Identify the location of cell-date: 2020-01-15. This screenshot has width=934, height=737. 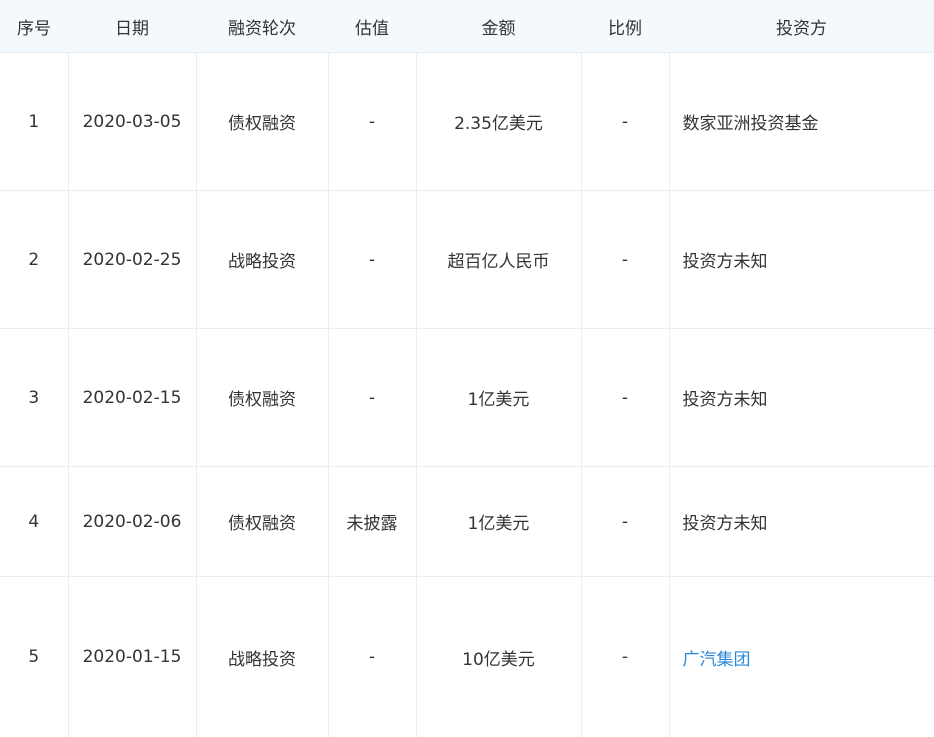
(131, 656).